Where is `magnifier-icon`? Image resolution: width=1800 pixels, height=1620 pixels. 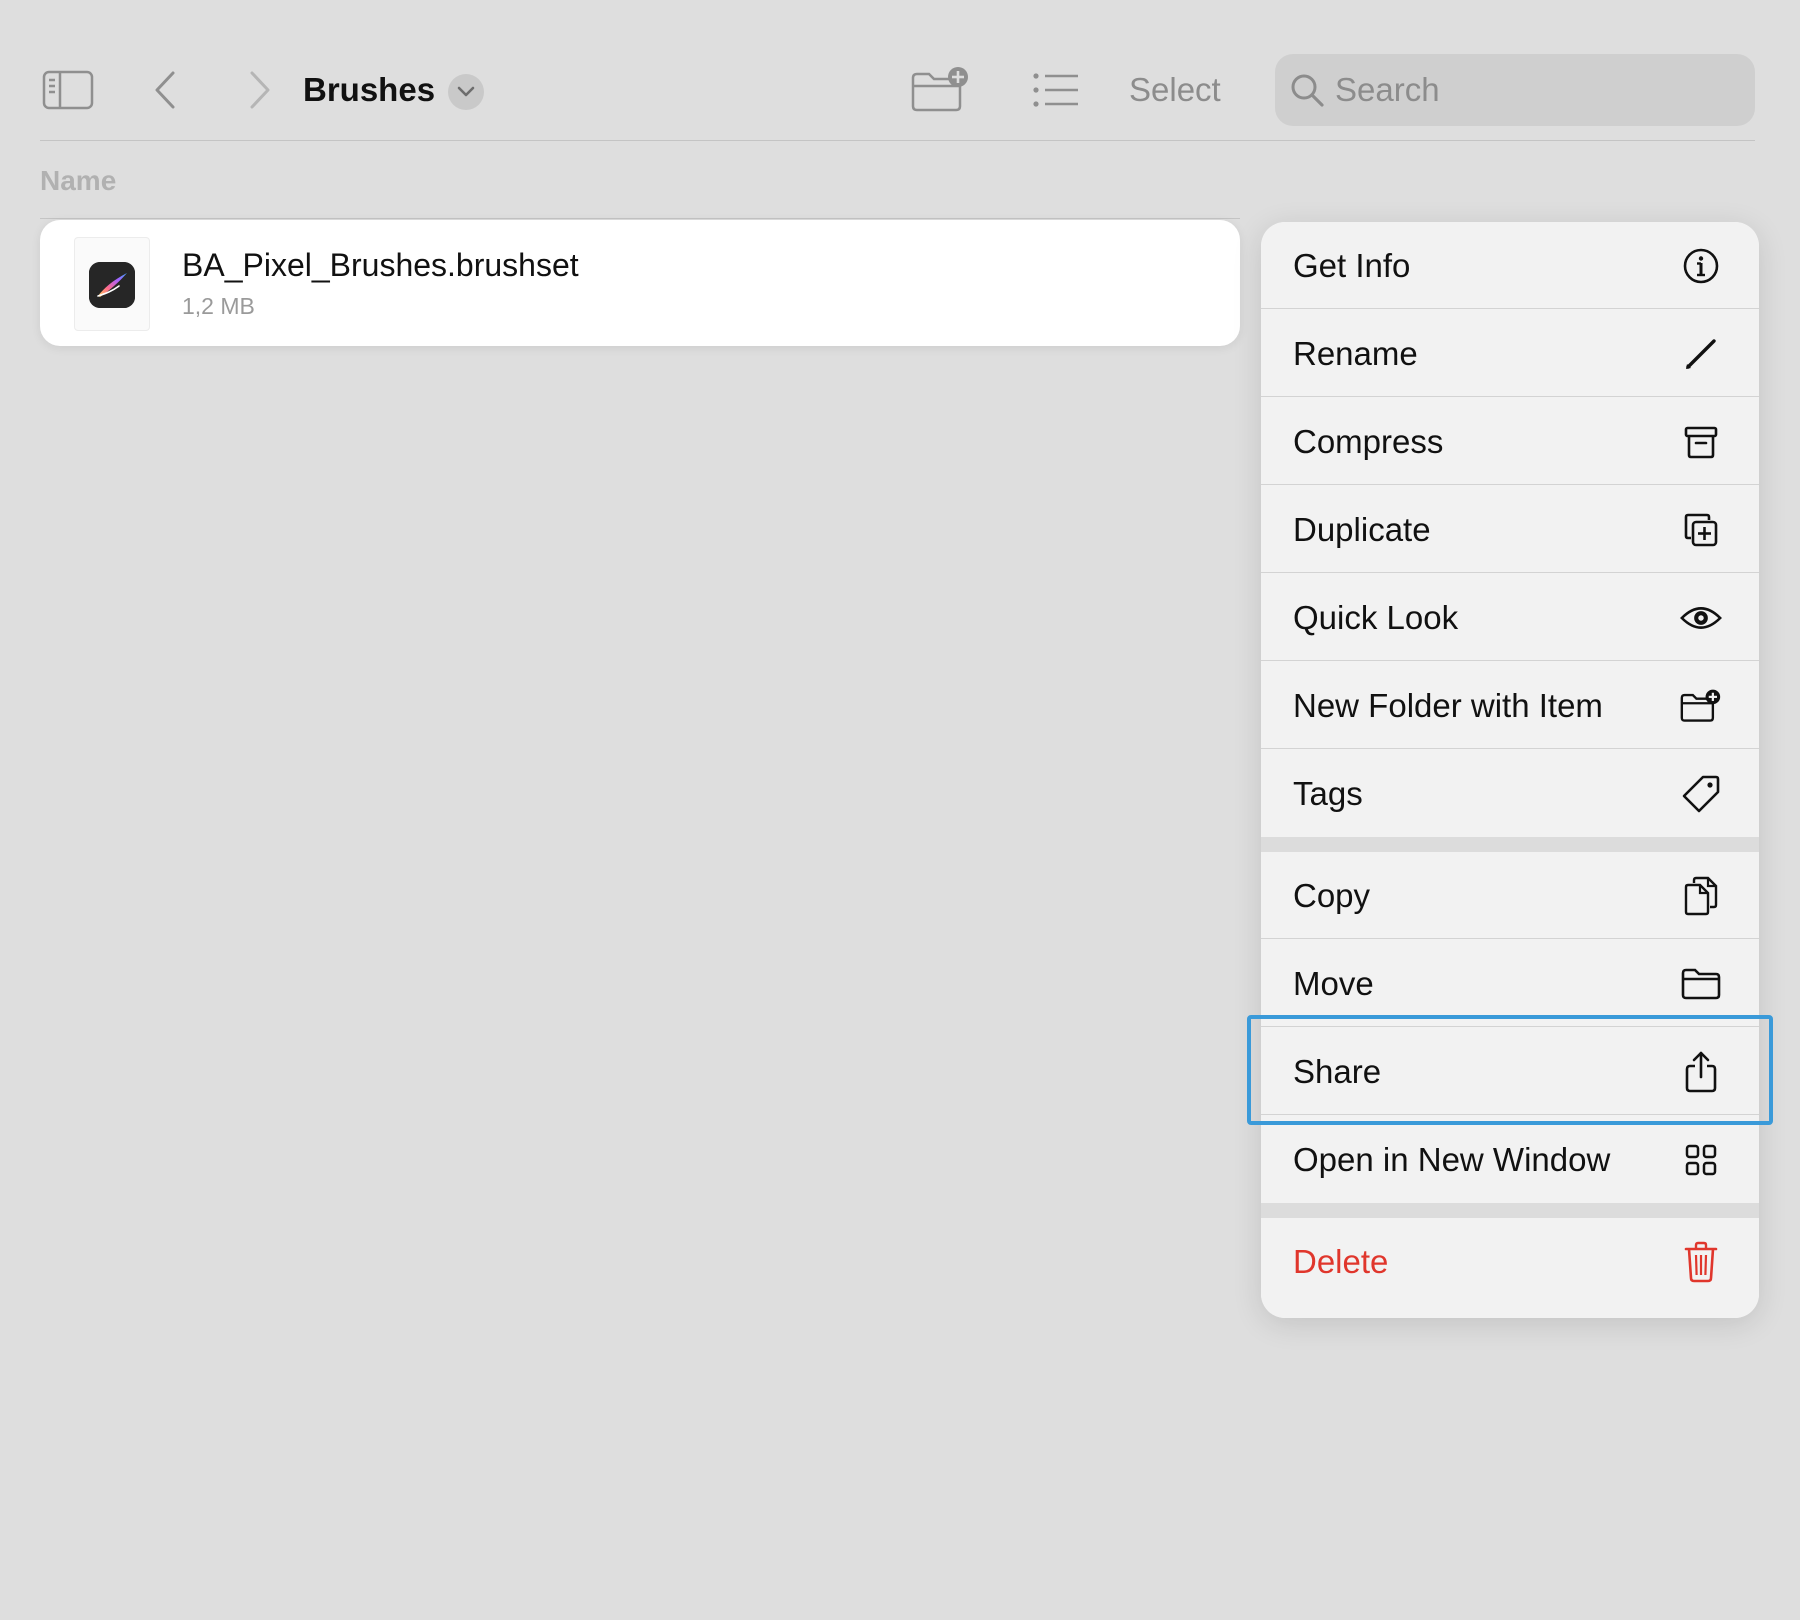
magnifier-icon is located at coordinates (1307, 90).